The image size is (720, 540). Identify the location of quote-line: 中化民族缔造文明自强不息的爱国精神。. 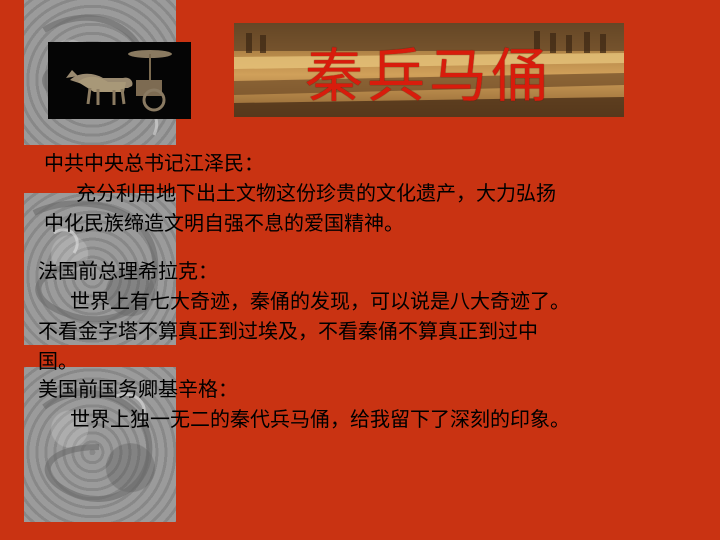
(224, 223).